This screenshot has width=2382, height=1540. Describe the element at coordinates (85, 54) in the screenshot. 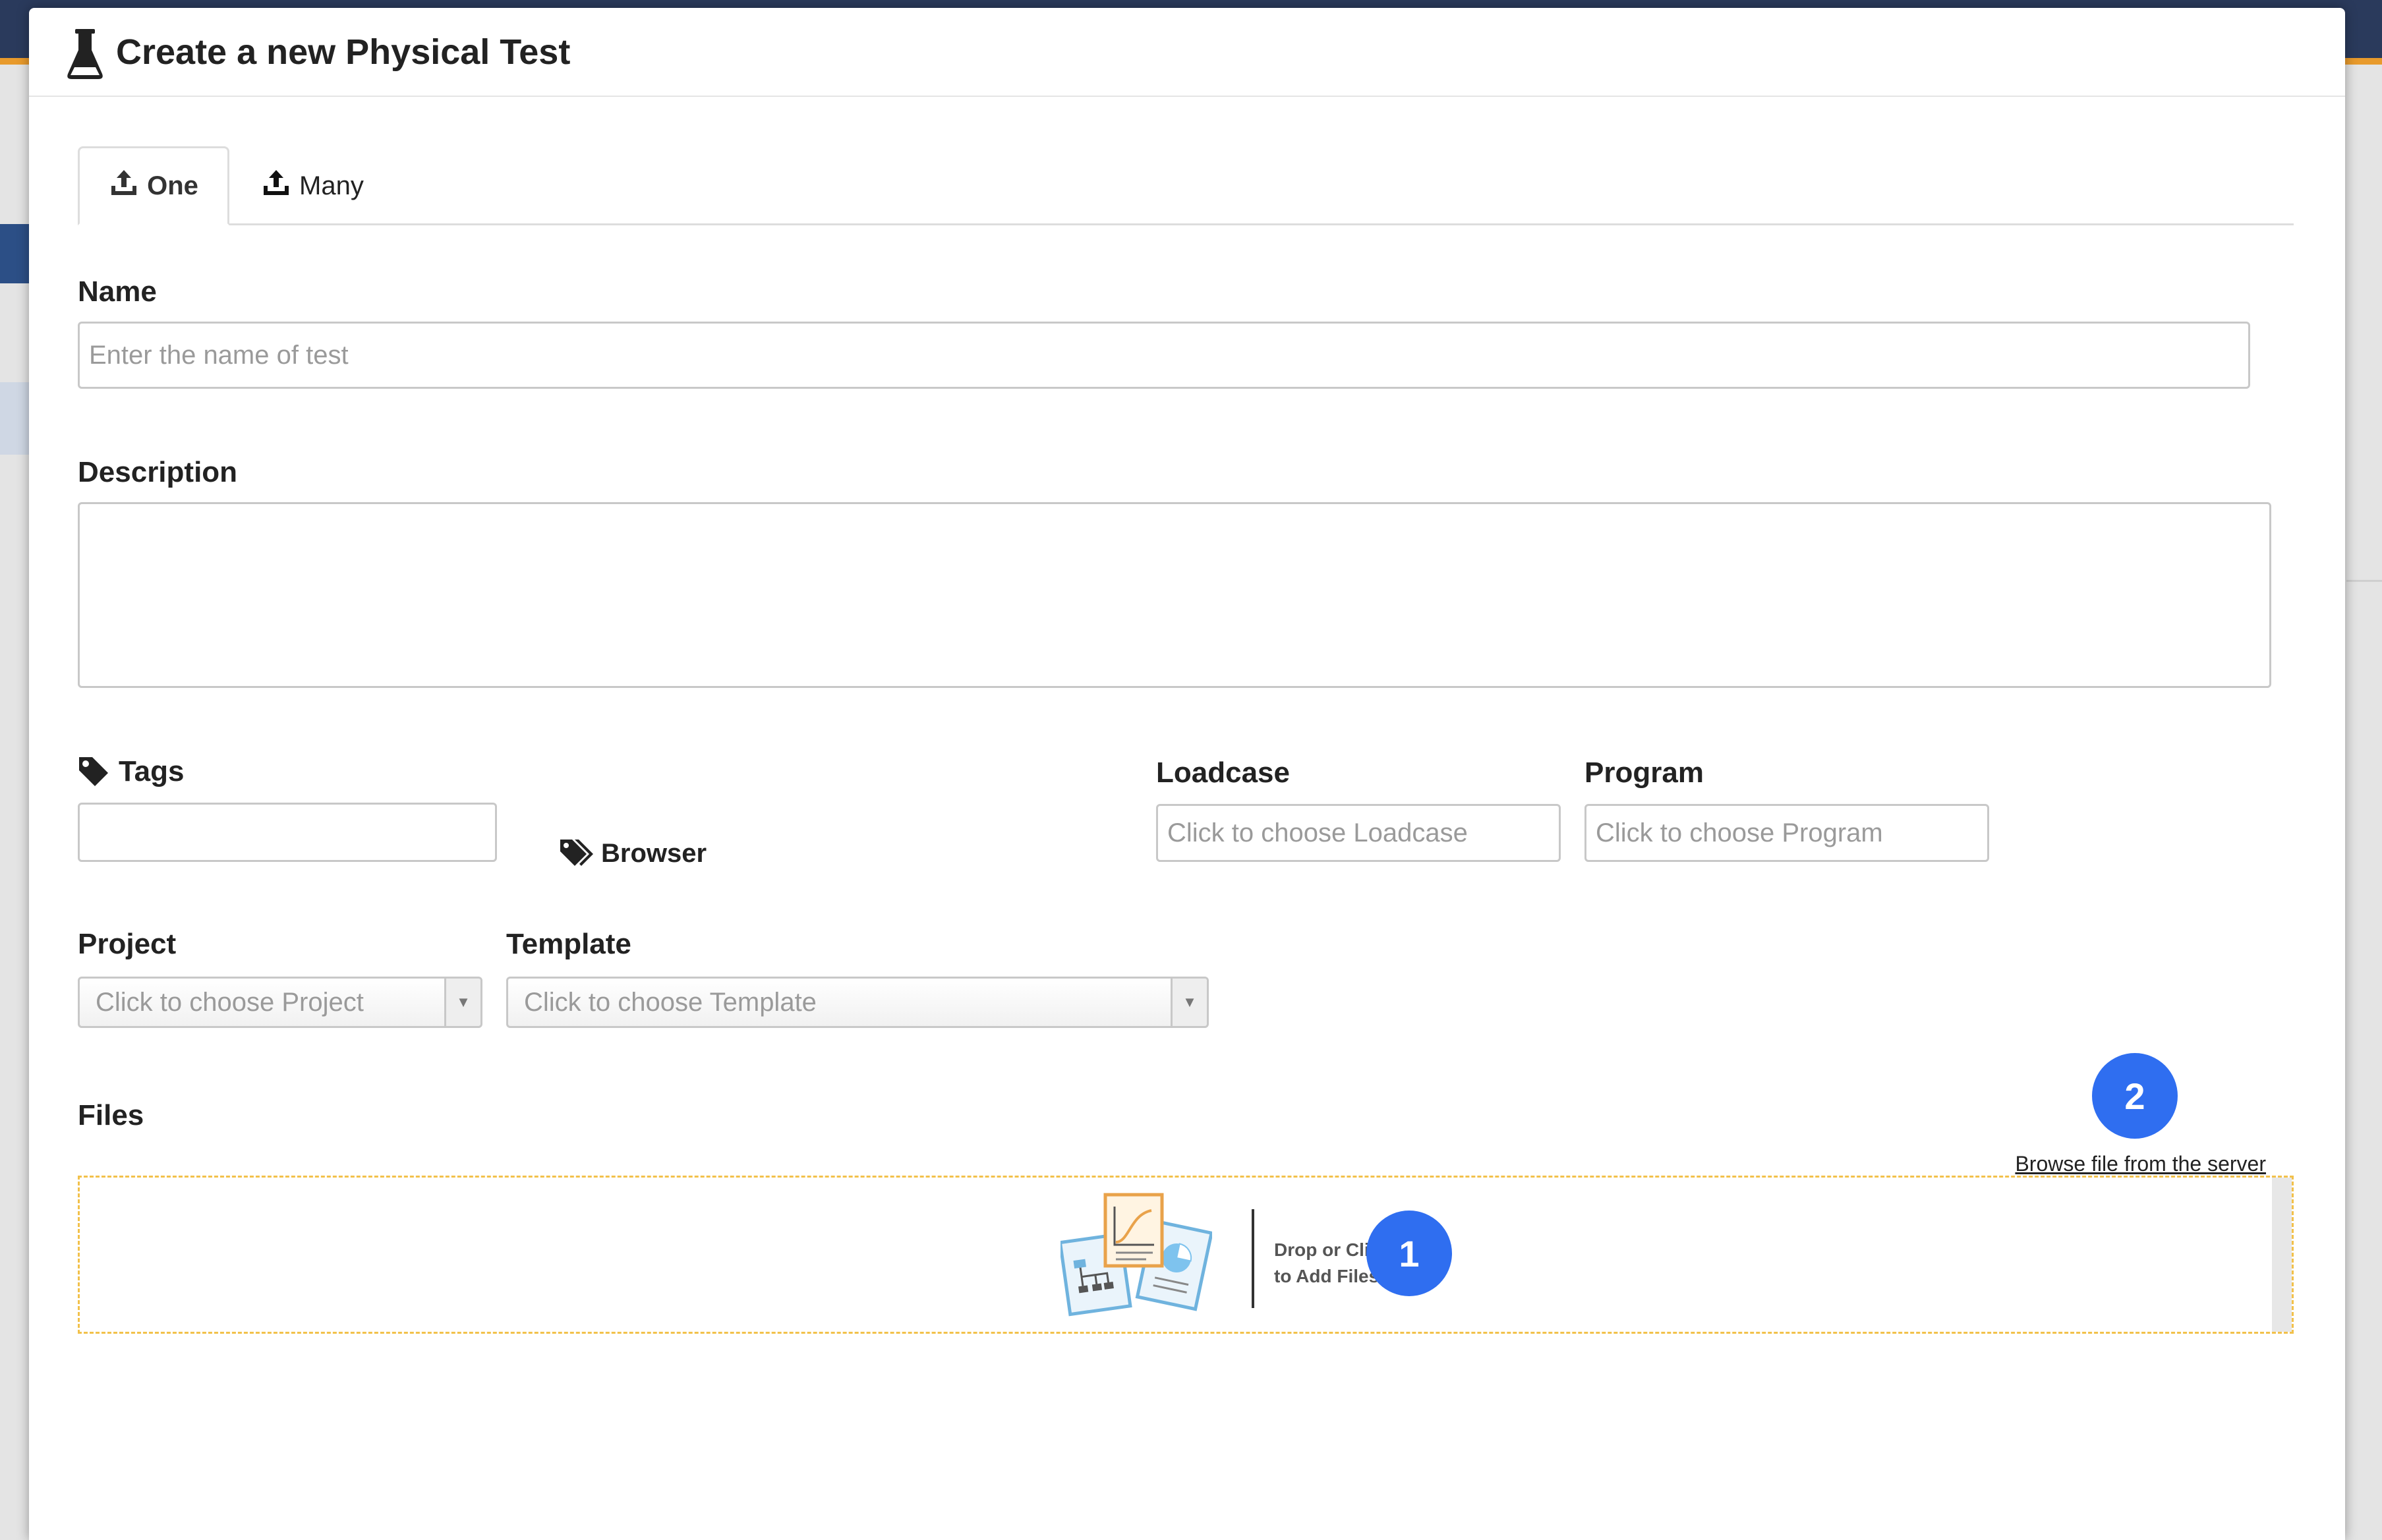

I see `flask-icon` at that location.